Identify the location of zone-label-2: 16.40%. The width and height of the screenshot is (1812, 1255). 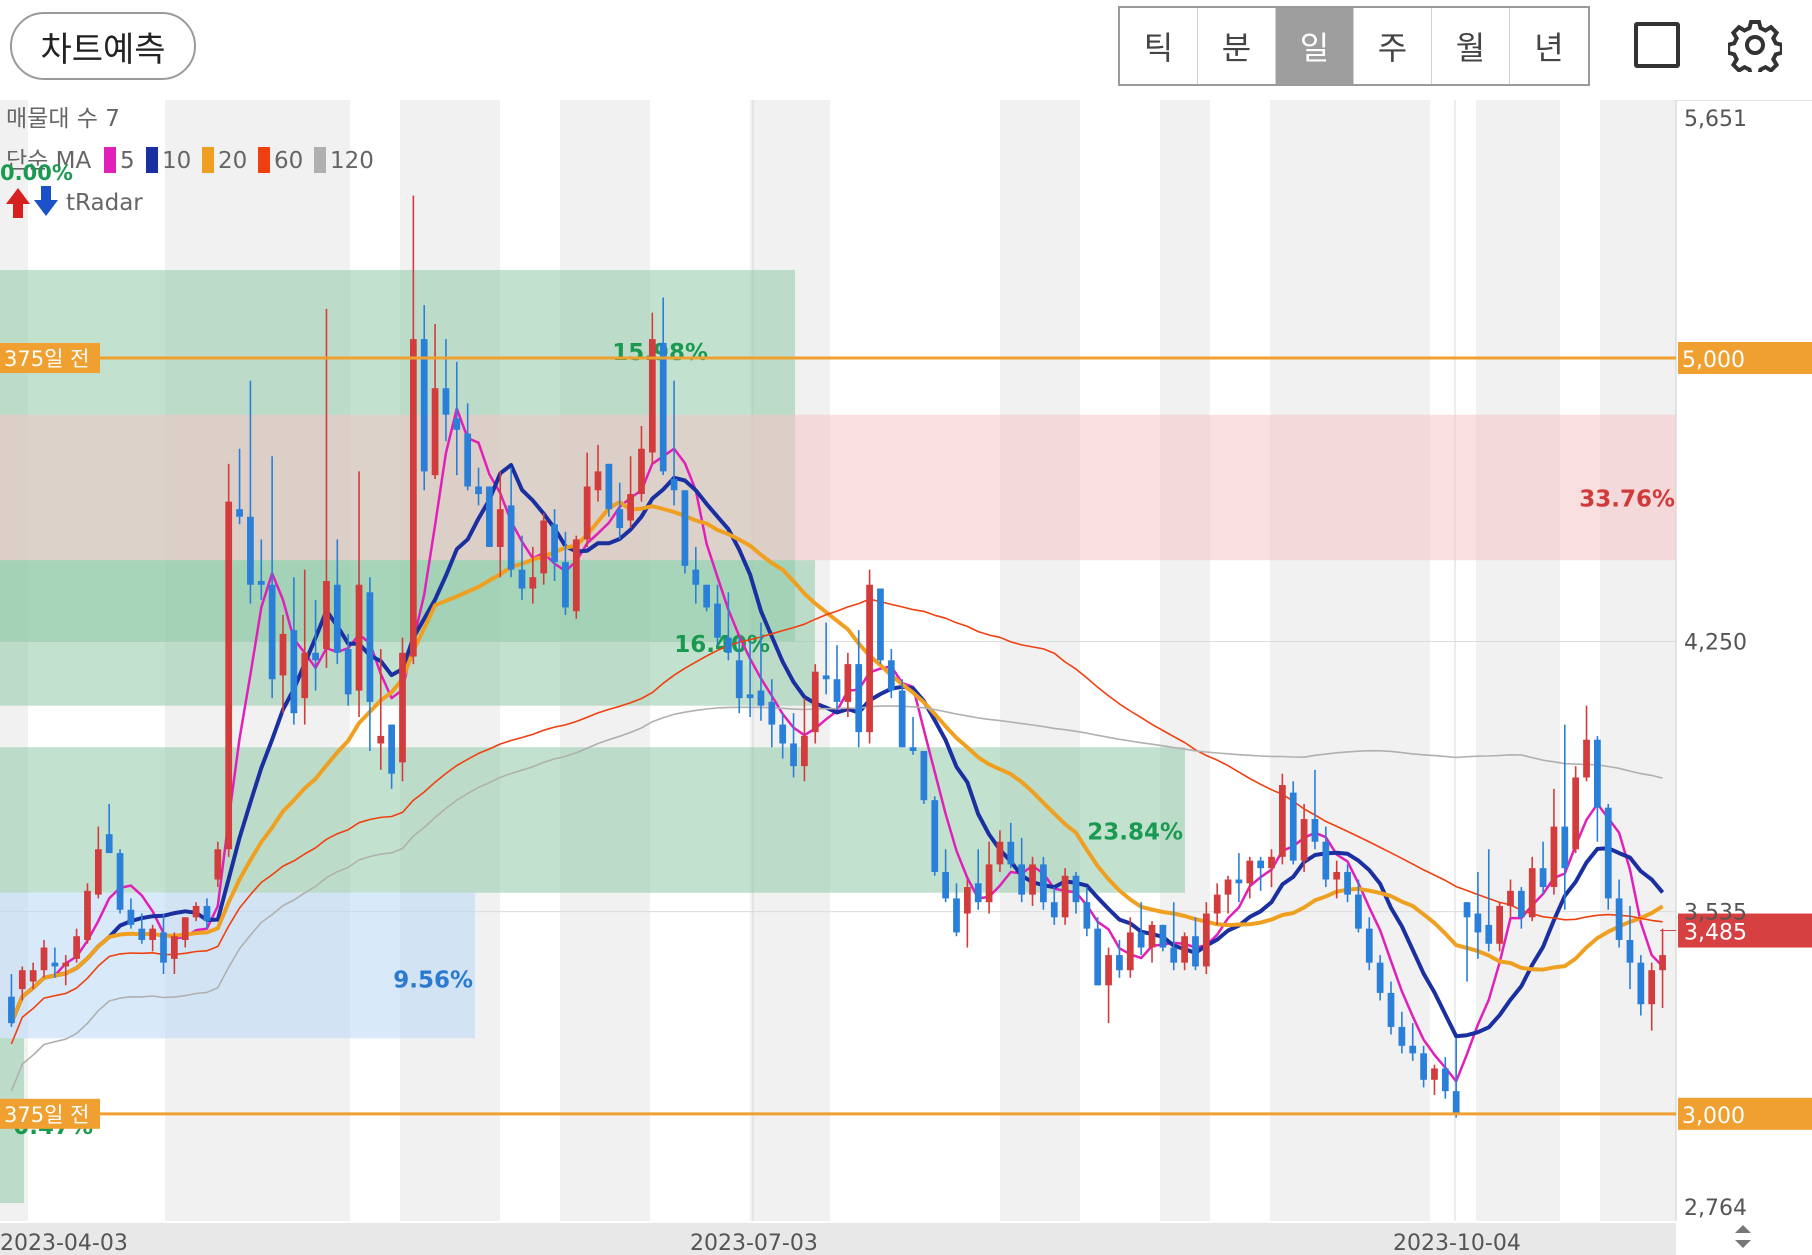
(722, 645).